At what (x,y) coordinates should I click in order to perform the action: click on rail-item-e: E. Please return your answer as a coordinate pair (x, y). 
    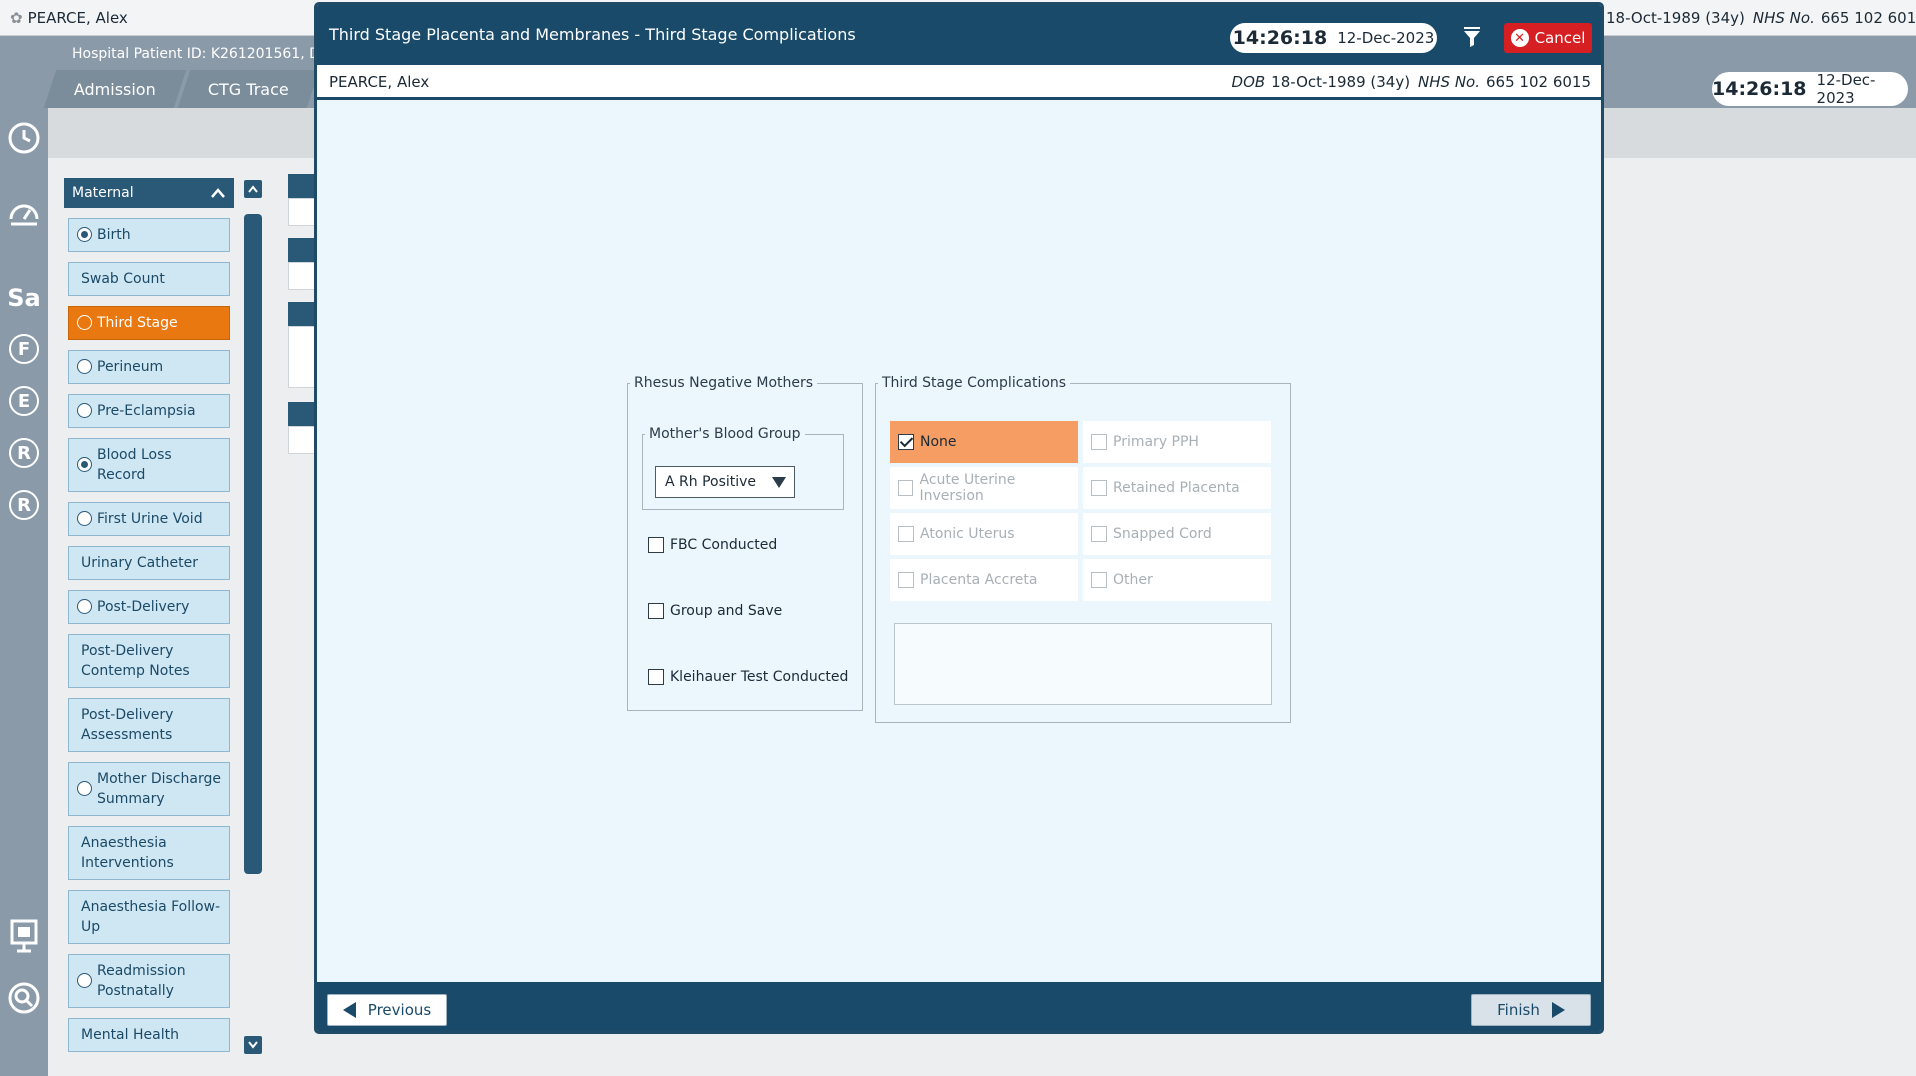
    Looking at the image, I should click on (24, 401).